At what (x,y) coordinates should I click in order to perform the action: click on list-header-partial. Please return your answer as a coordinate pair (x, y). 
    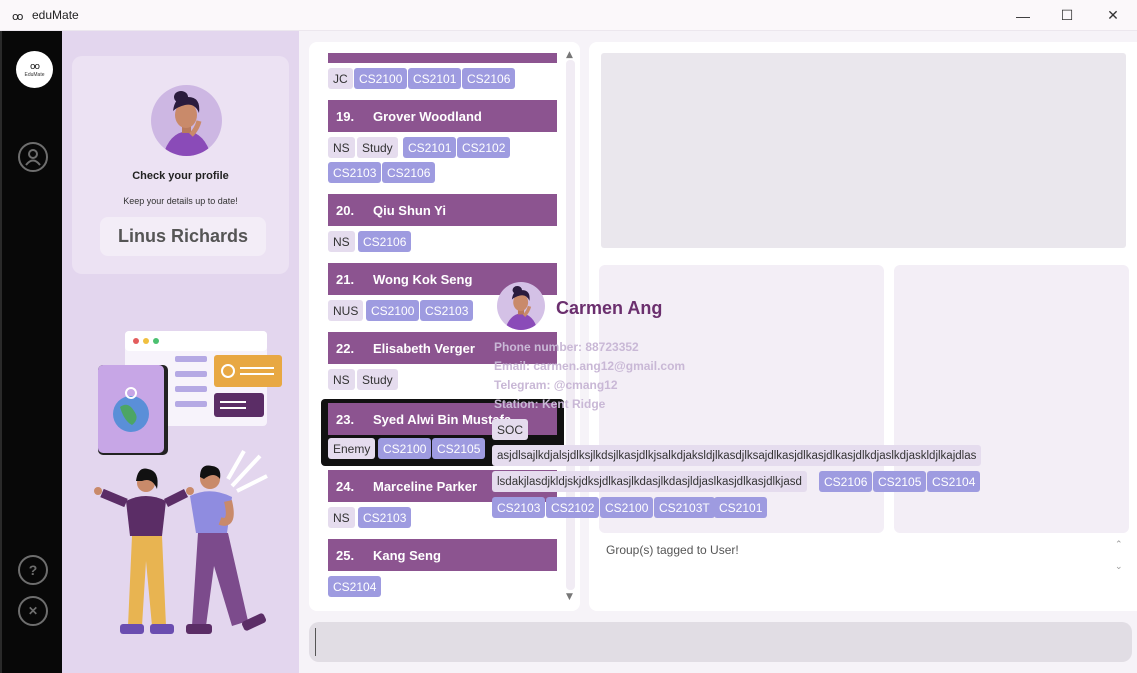
    Looking at the image, I should click on (442, 58).